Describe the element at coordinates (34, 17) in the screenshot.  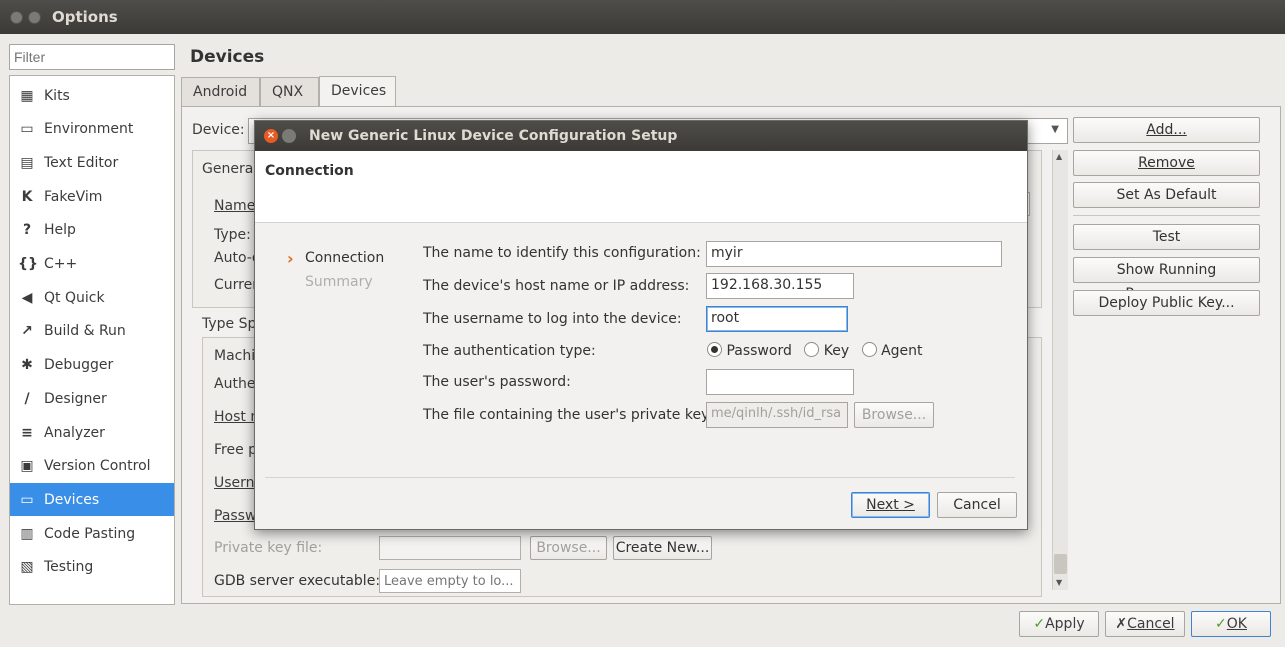
I see `minimize-window-icon` at that location.